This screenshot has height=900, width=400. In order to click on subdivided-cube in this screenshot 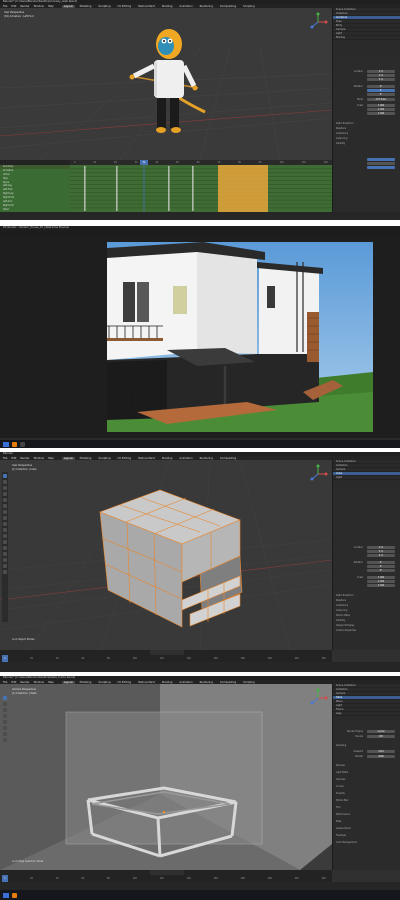, I will do `click(170, 557)`.